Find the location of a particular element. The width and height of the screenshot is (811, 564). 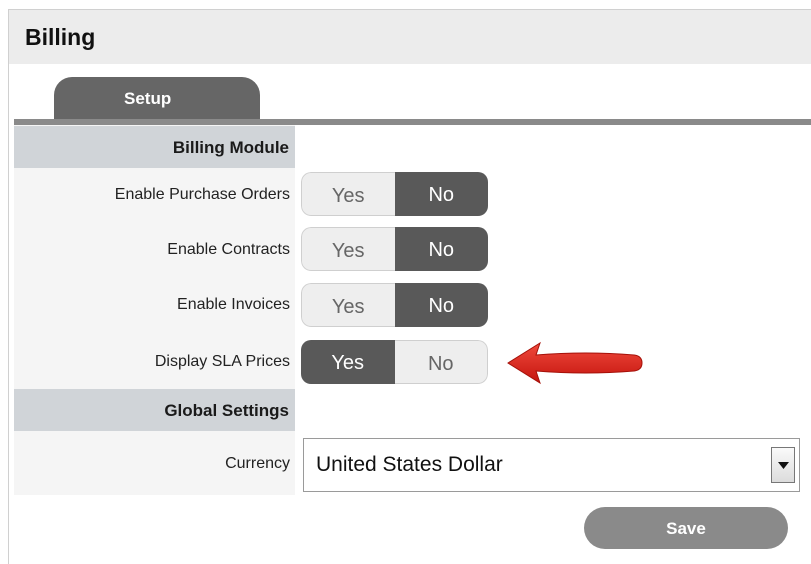

enable-invoices-toggle: Yes No is located at coordinates (394, 305).